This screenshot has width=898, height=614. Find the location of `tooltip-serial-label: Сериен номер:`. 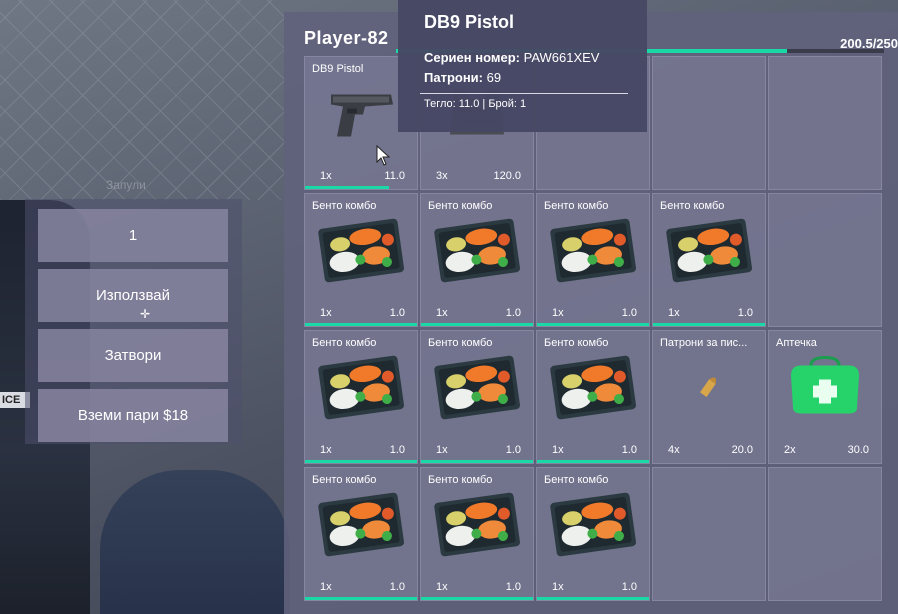

tooltip-serial-label: Сериен номер: is located at coordinates (472, 57).